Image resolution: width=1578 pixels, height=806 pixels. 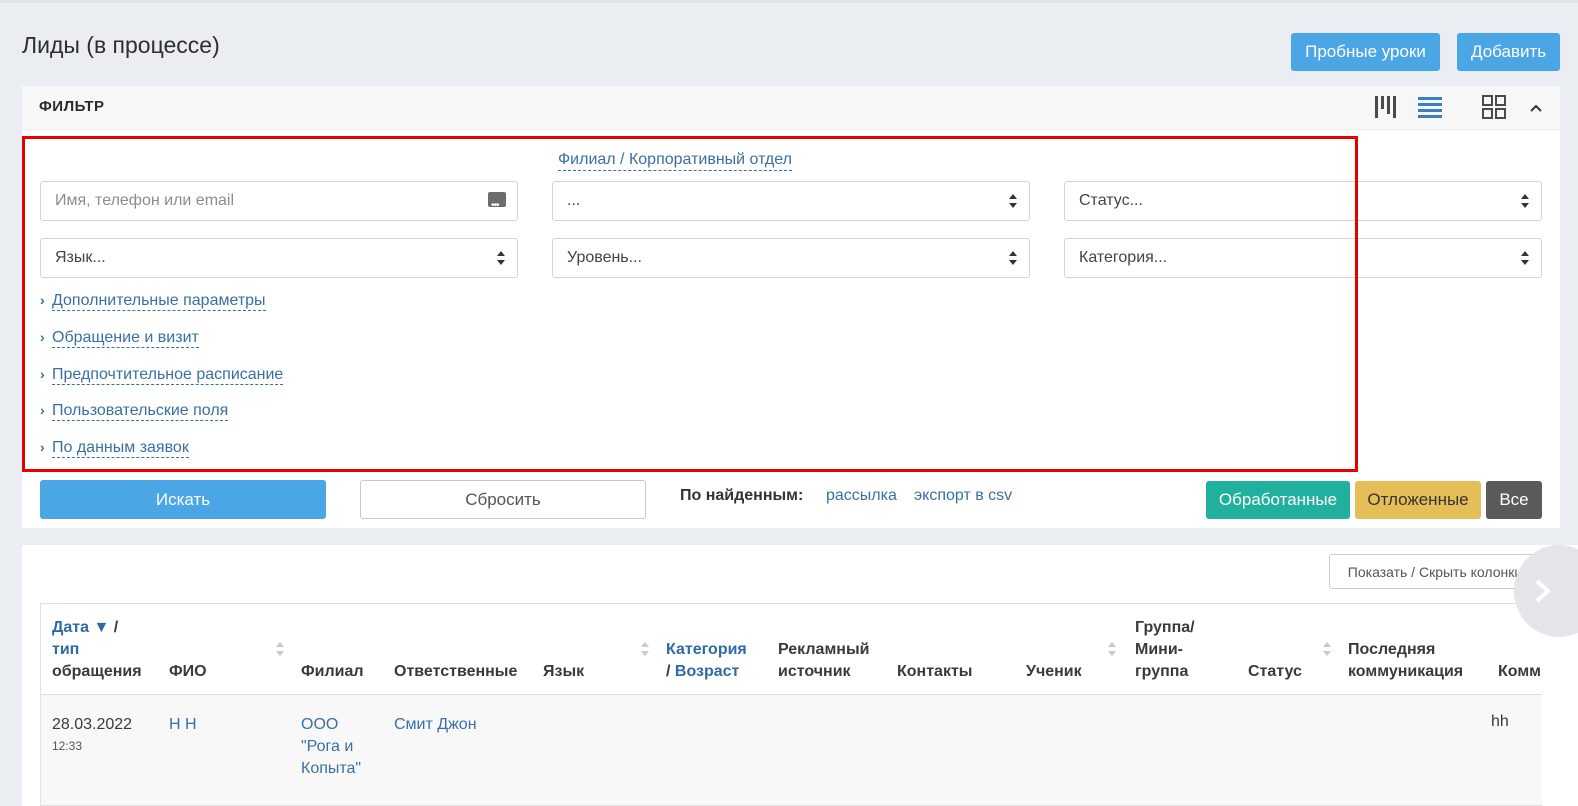 I want to click on header-comment: Комм, so click(x=1519, y=671).